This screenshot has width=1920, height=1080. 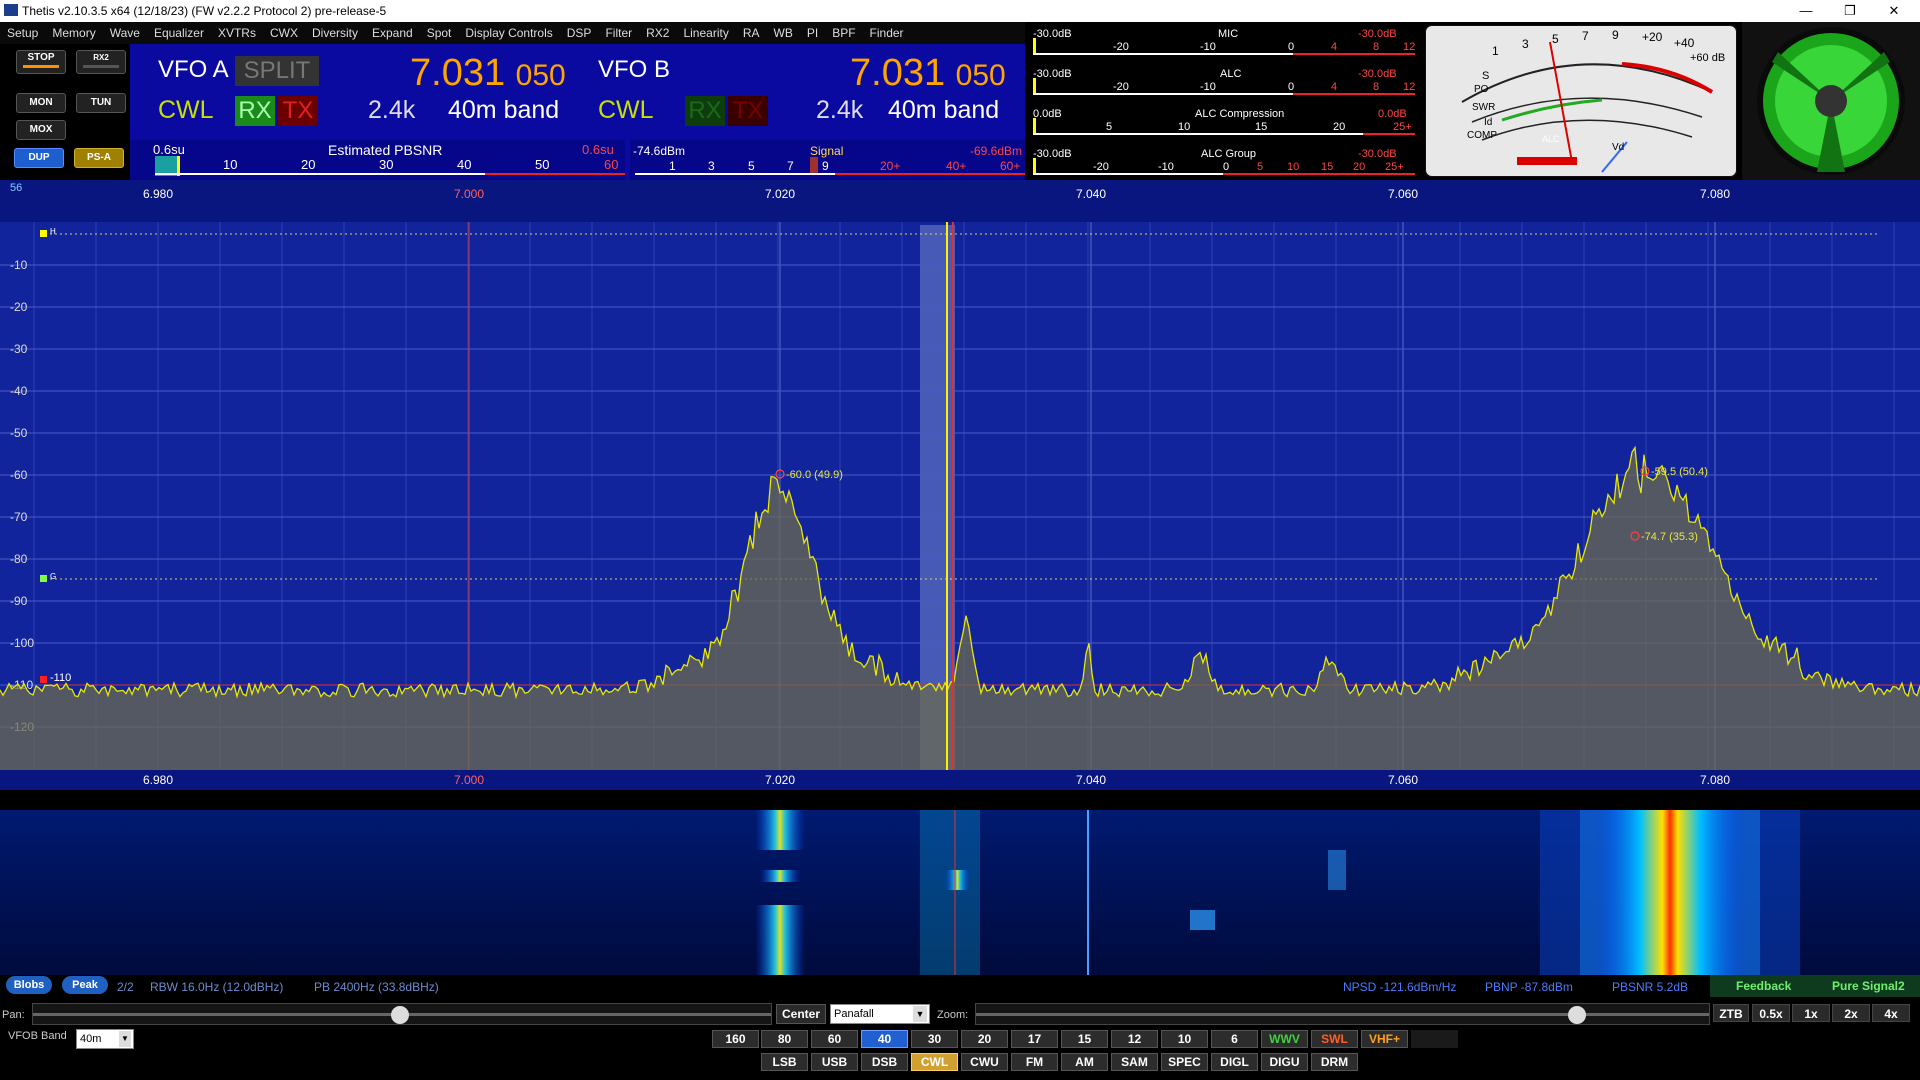 What do you see at coordinates (1184, 1039) in the screenshot?
I see `band-10-button: 10` at bounding box center [1184, 1039].